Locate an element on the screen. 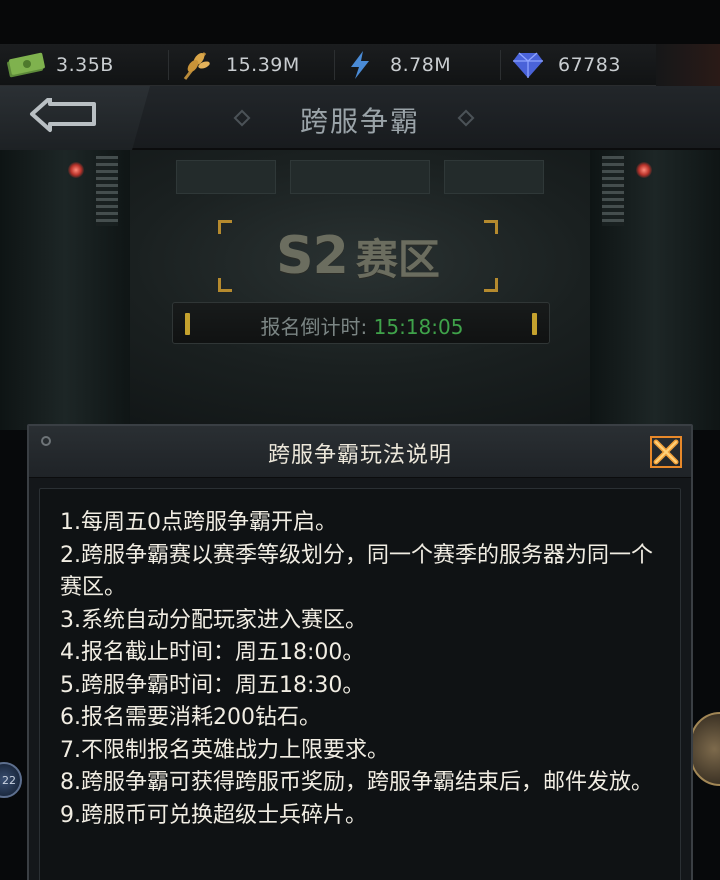  zone-badge: S2 赛区 is located at coordinates (358, 256).